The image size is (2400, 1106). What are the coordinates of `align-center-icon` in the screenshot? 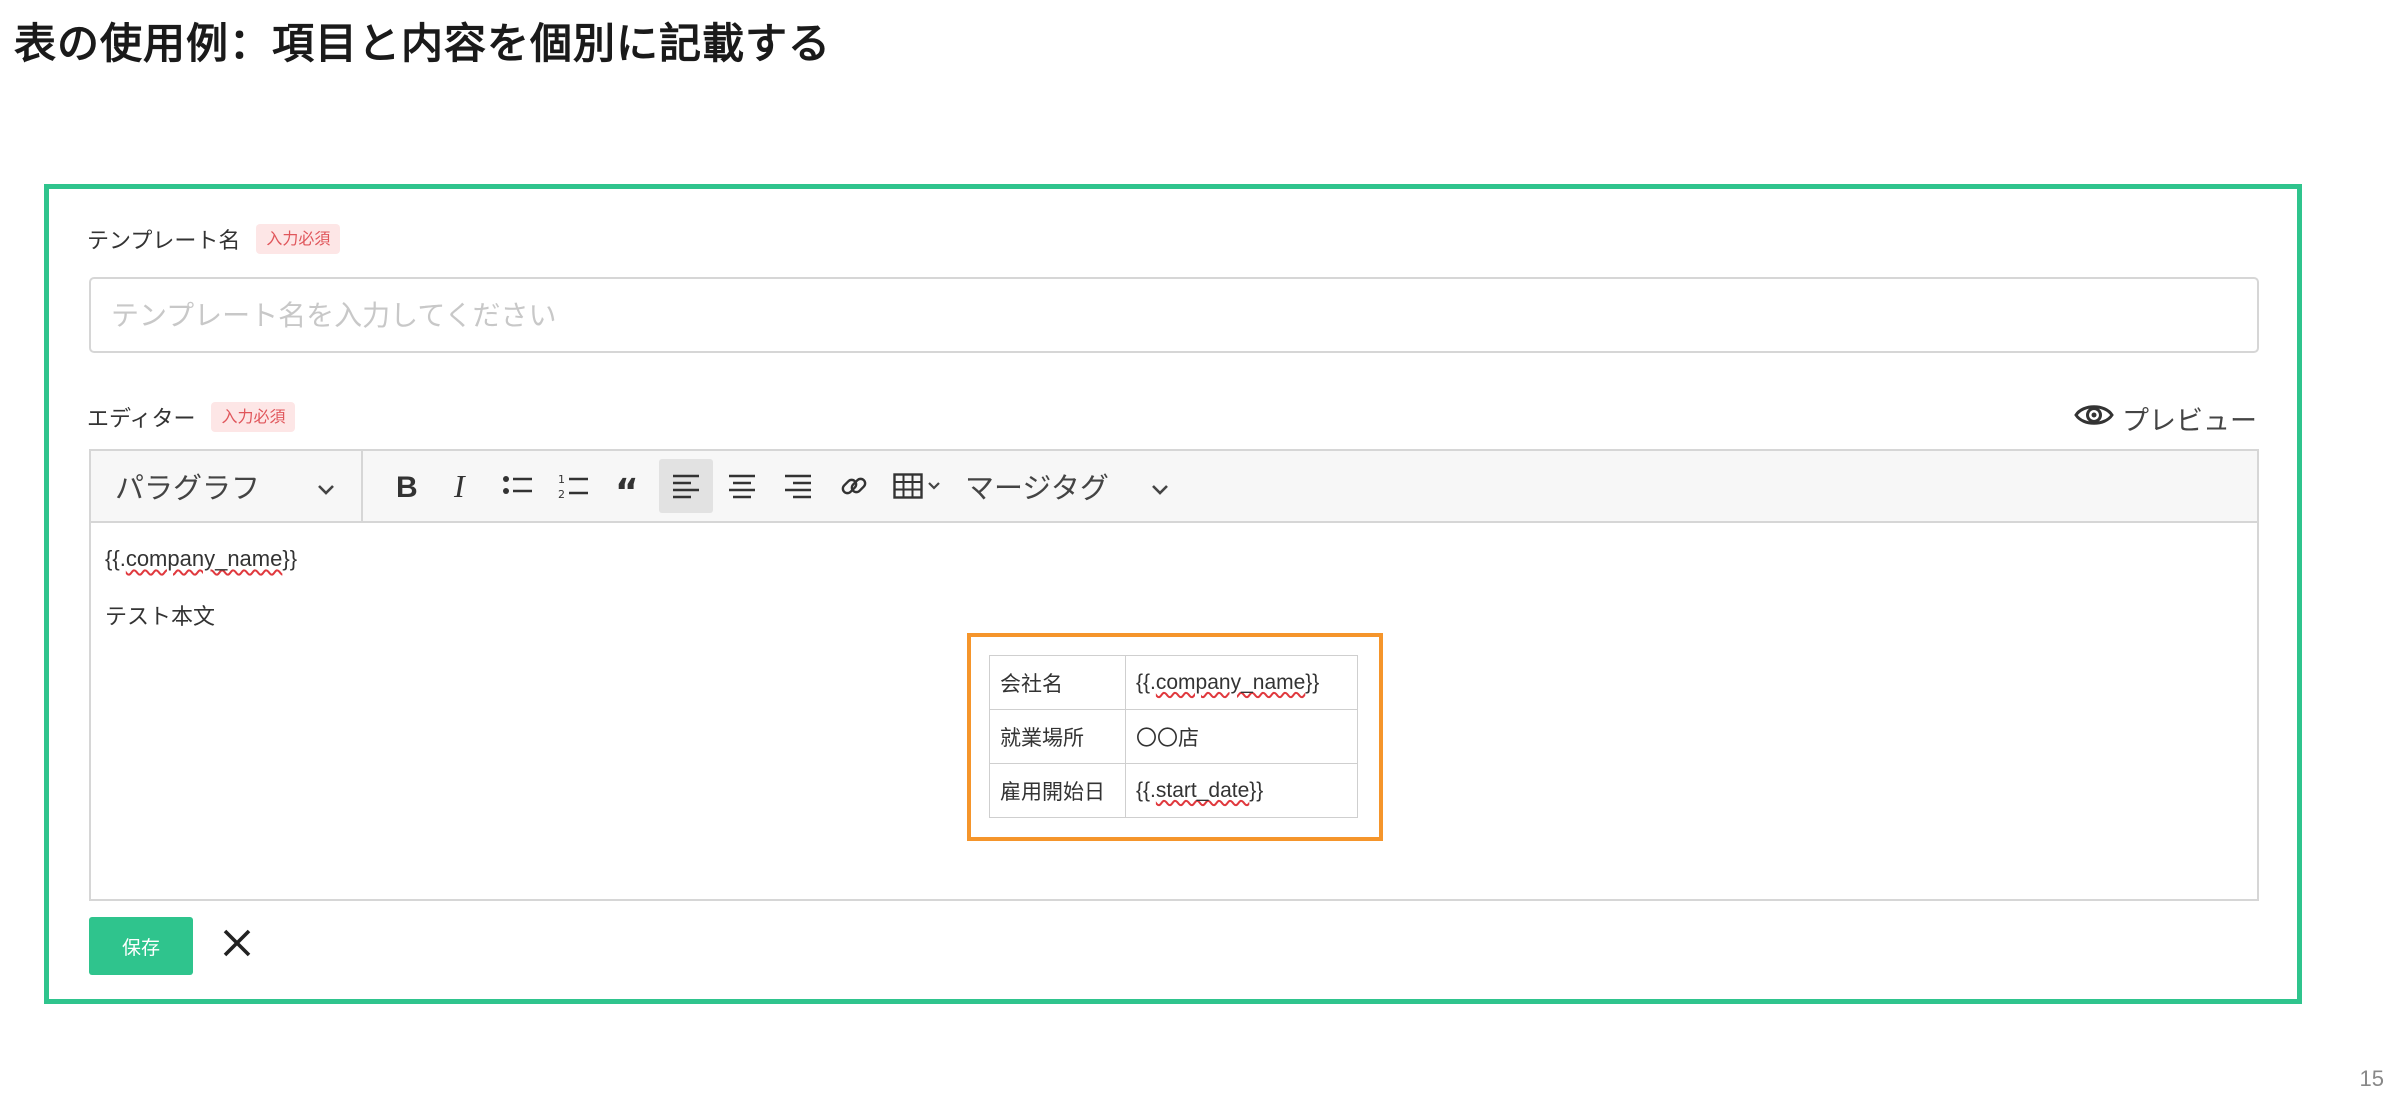 It's located at (742, 486).